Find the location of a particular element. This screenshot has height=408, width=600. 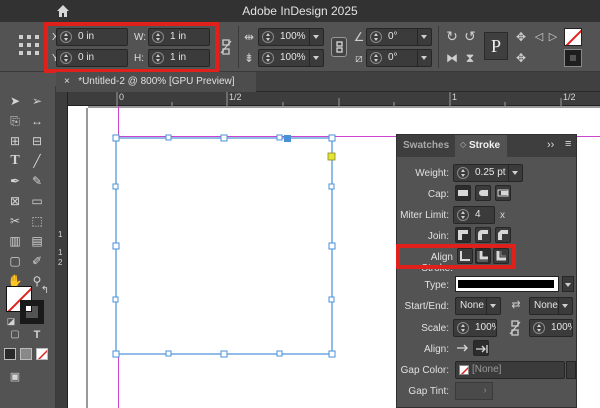

stroke-type-select is located at coordinates (507, 284).